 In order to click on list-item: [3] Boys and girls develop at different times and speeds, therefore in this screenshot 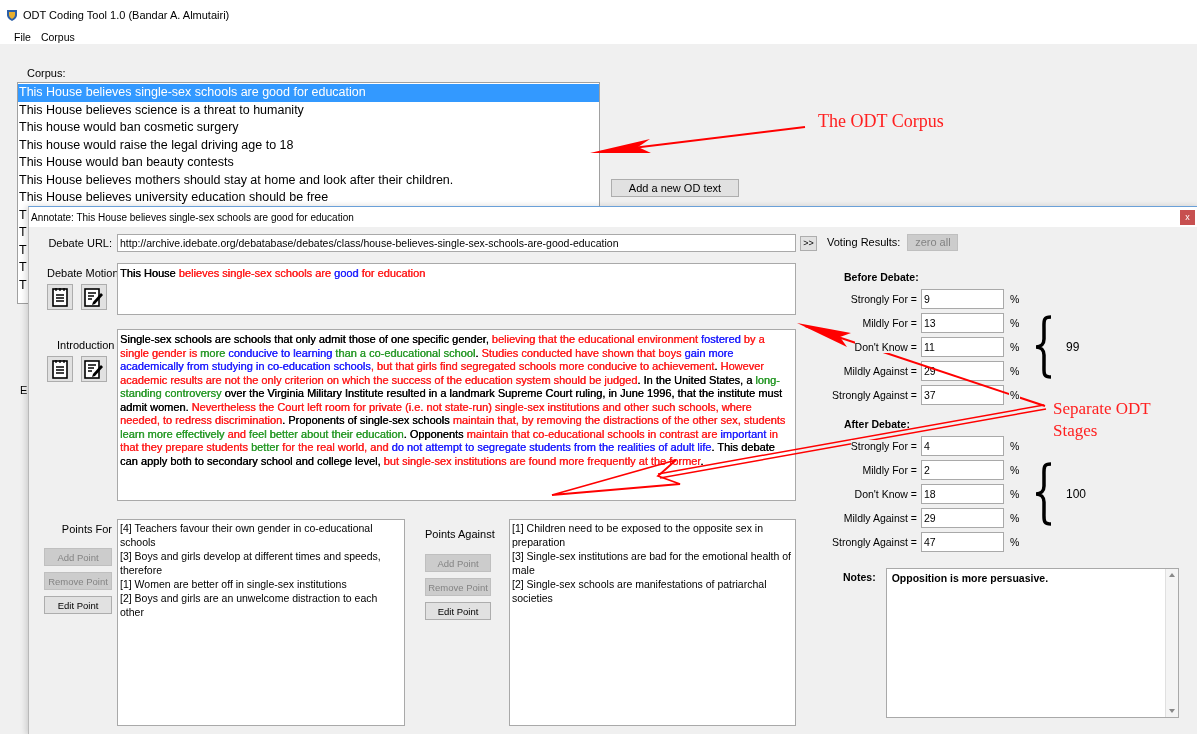, I will do `click(261, 563)`.